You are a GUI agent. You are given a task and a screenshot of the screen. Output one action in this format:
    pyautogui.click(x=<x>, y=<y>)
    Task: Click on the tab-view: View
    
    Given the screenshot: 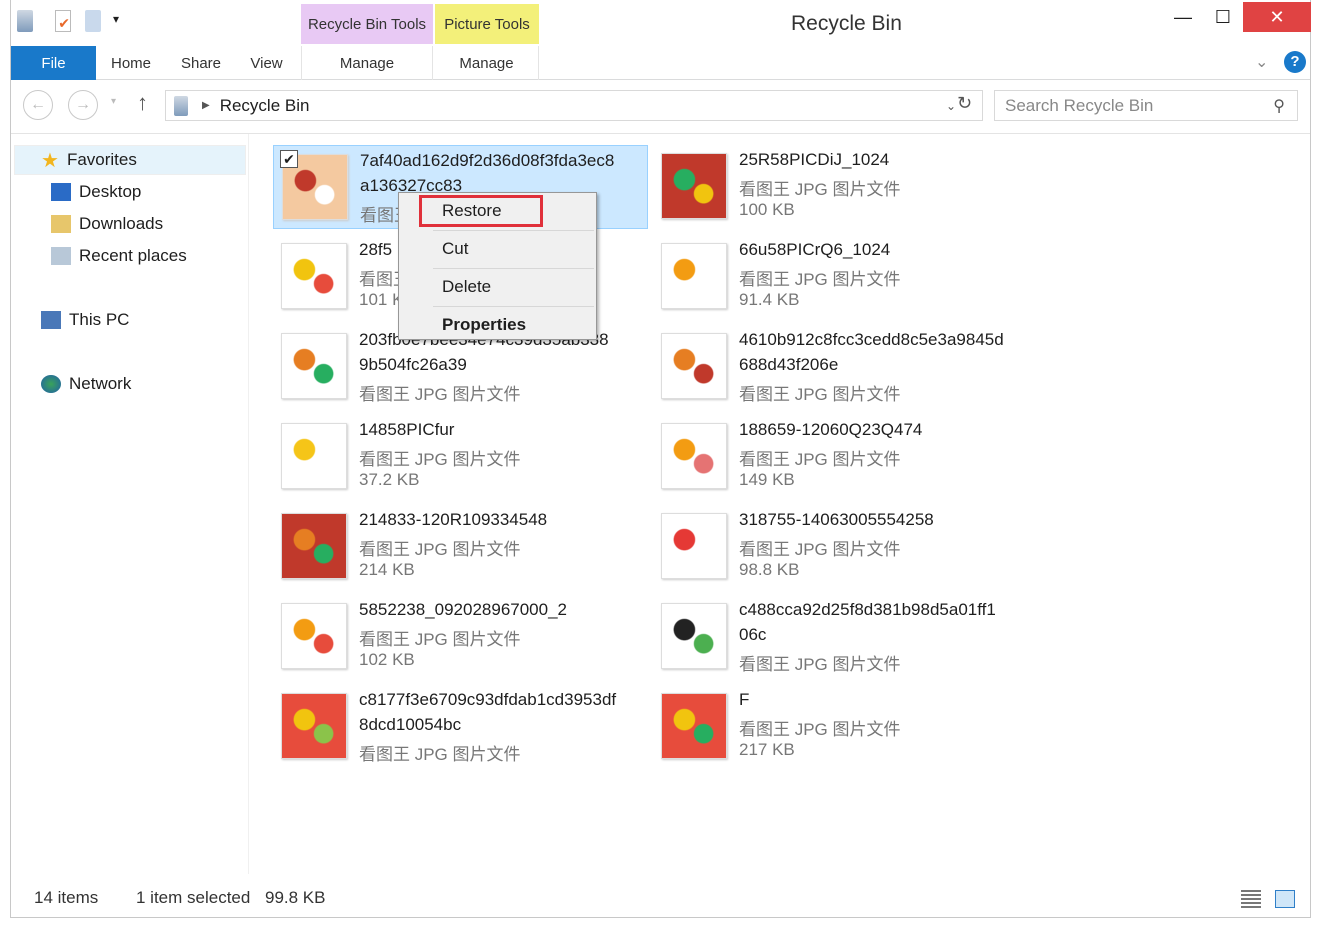 What is the action you would take?
    pyautogui.click(x=266, y=63)
    